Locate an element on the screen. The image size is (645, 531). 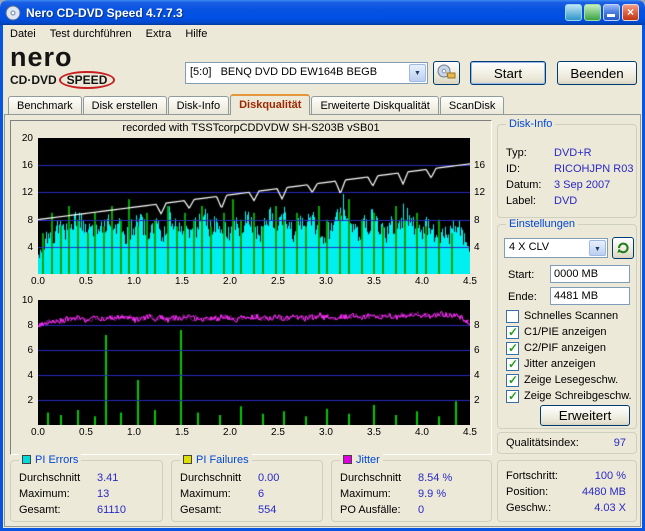
tab-disk-info: Disk-Info is located at coordinates (198, 105).